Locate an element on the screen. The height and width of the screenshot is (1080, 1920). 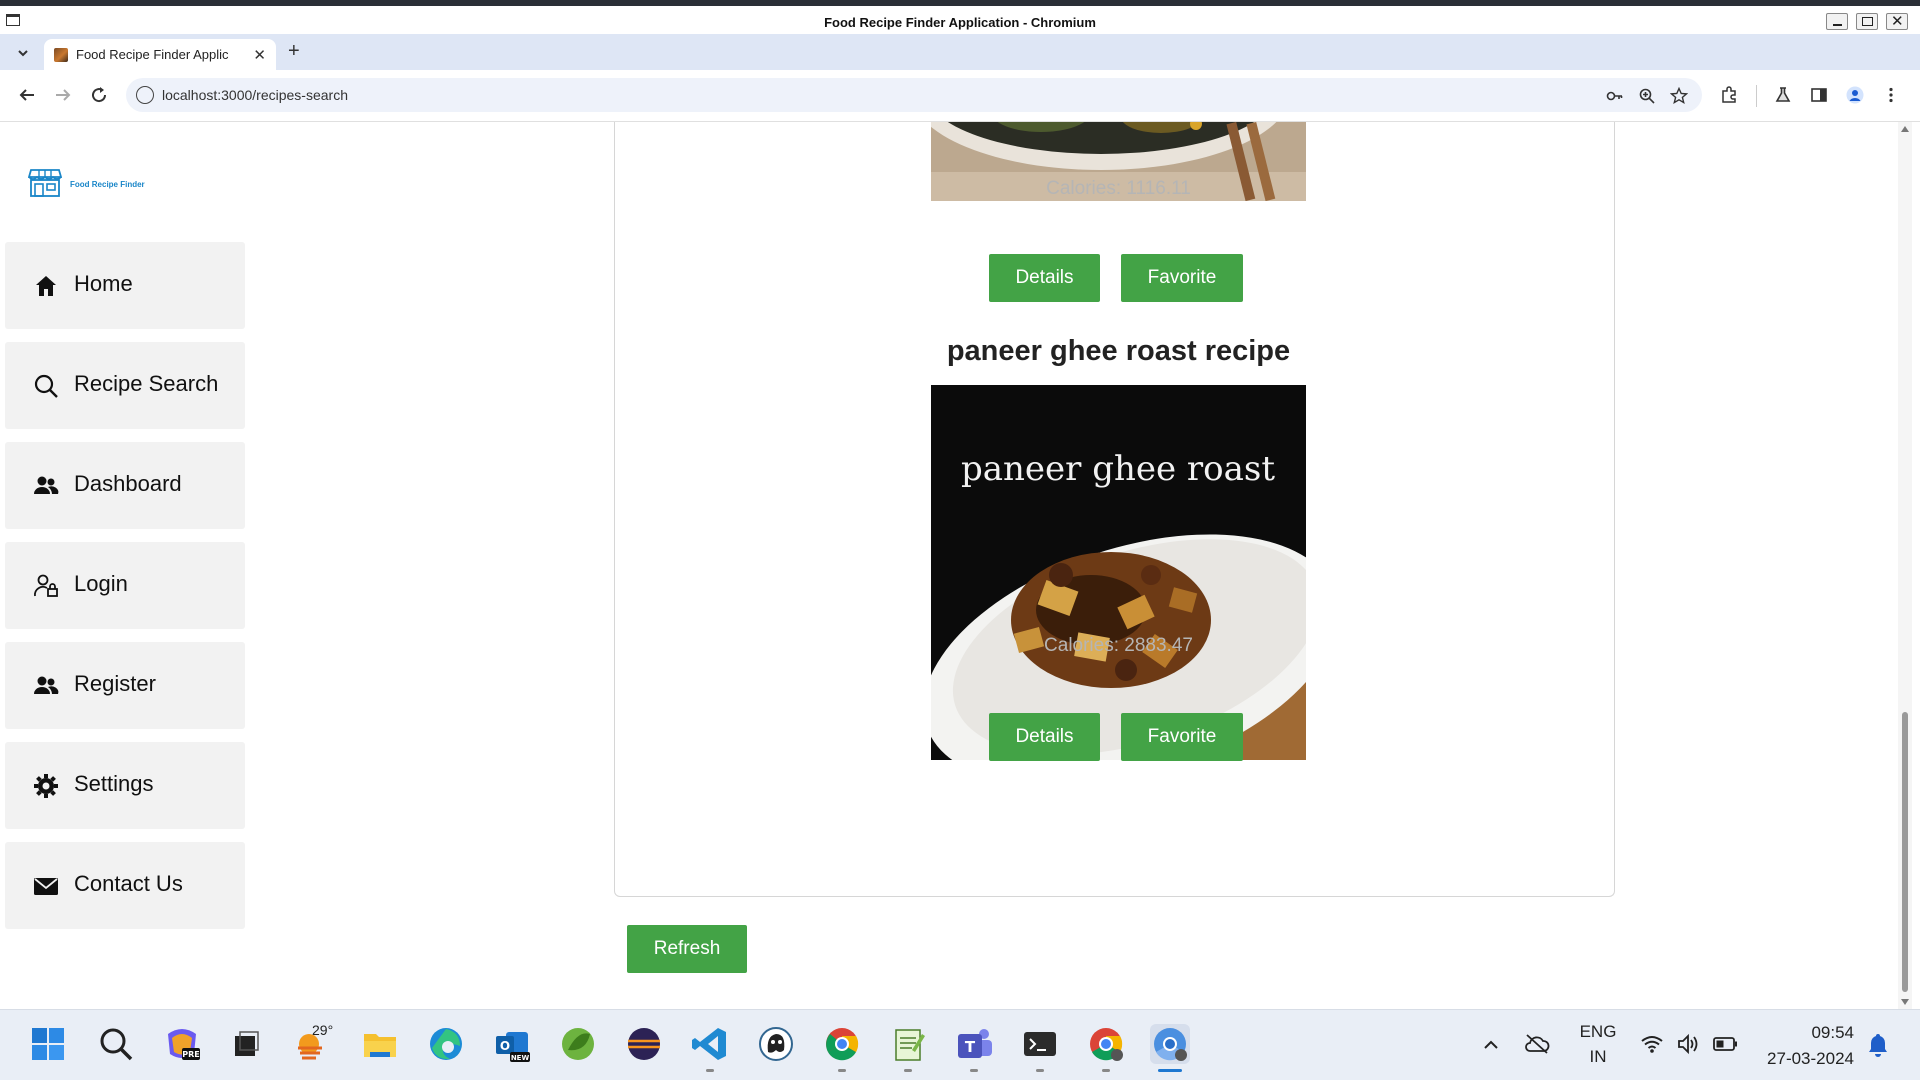
chrome-icon is located at coordinates (842, 1044).